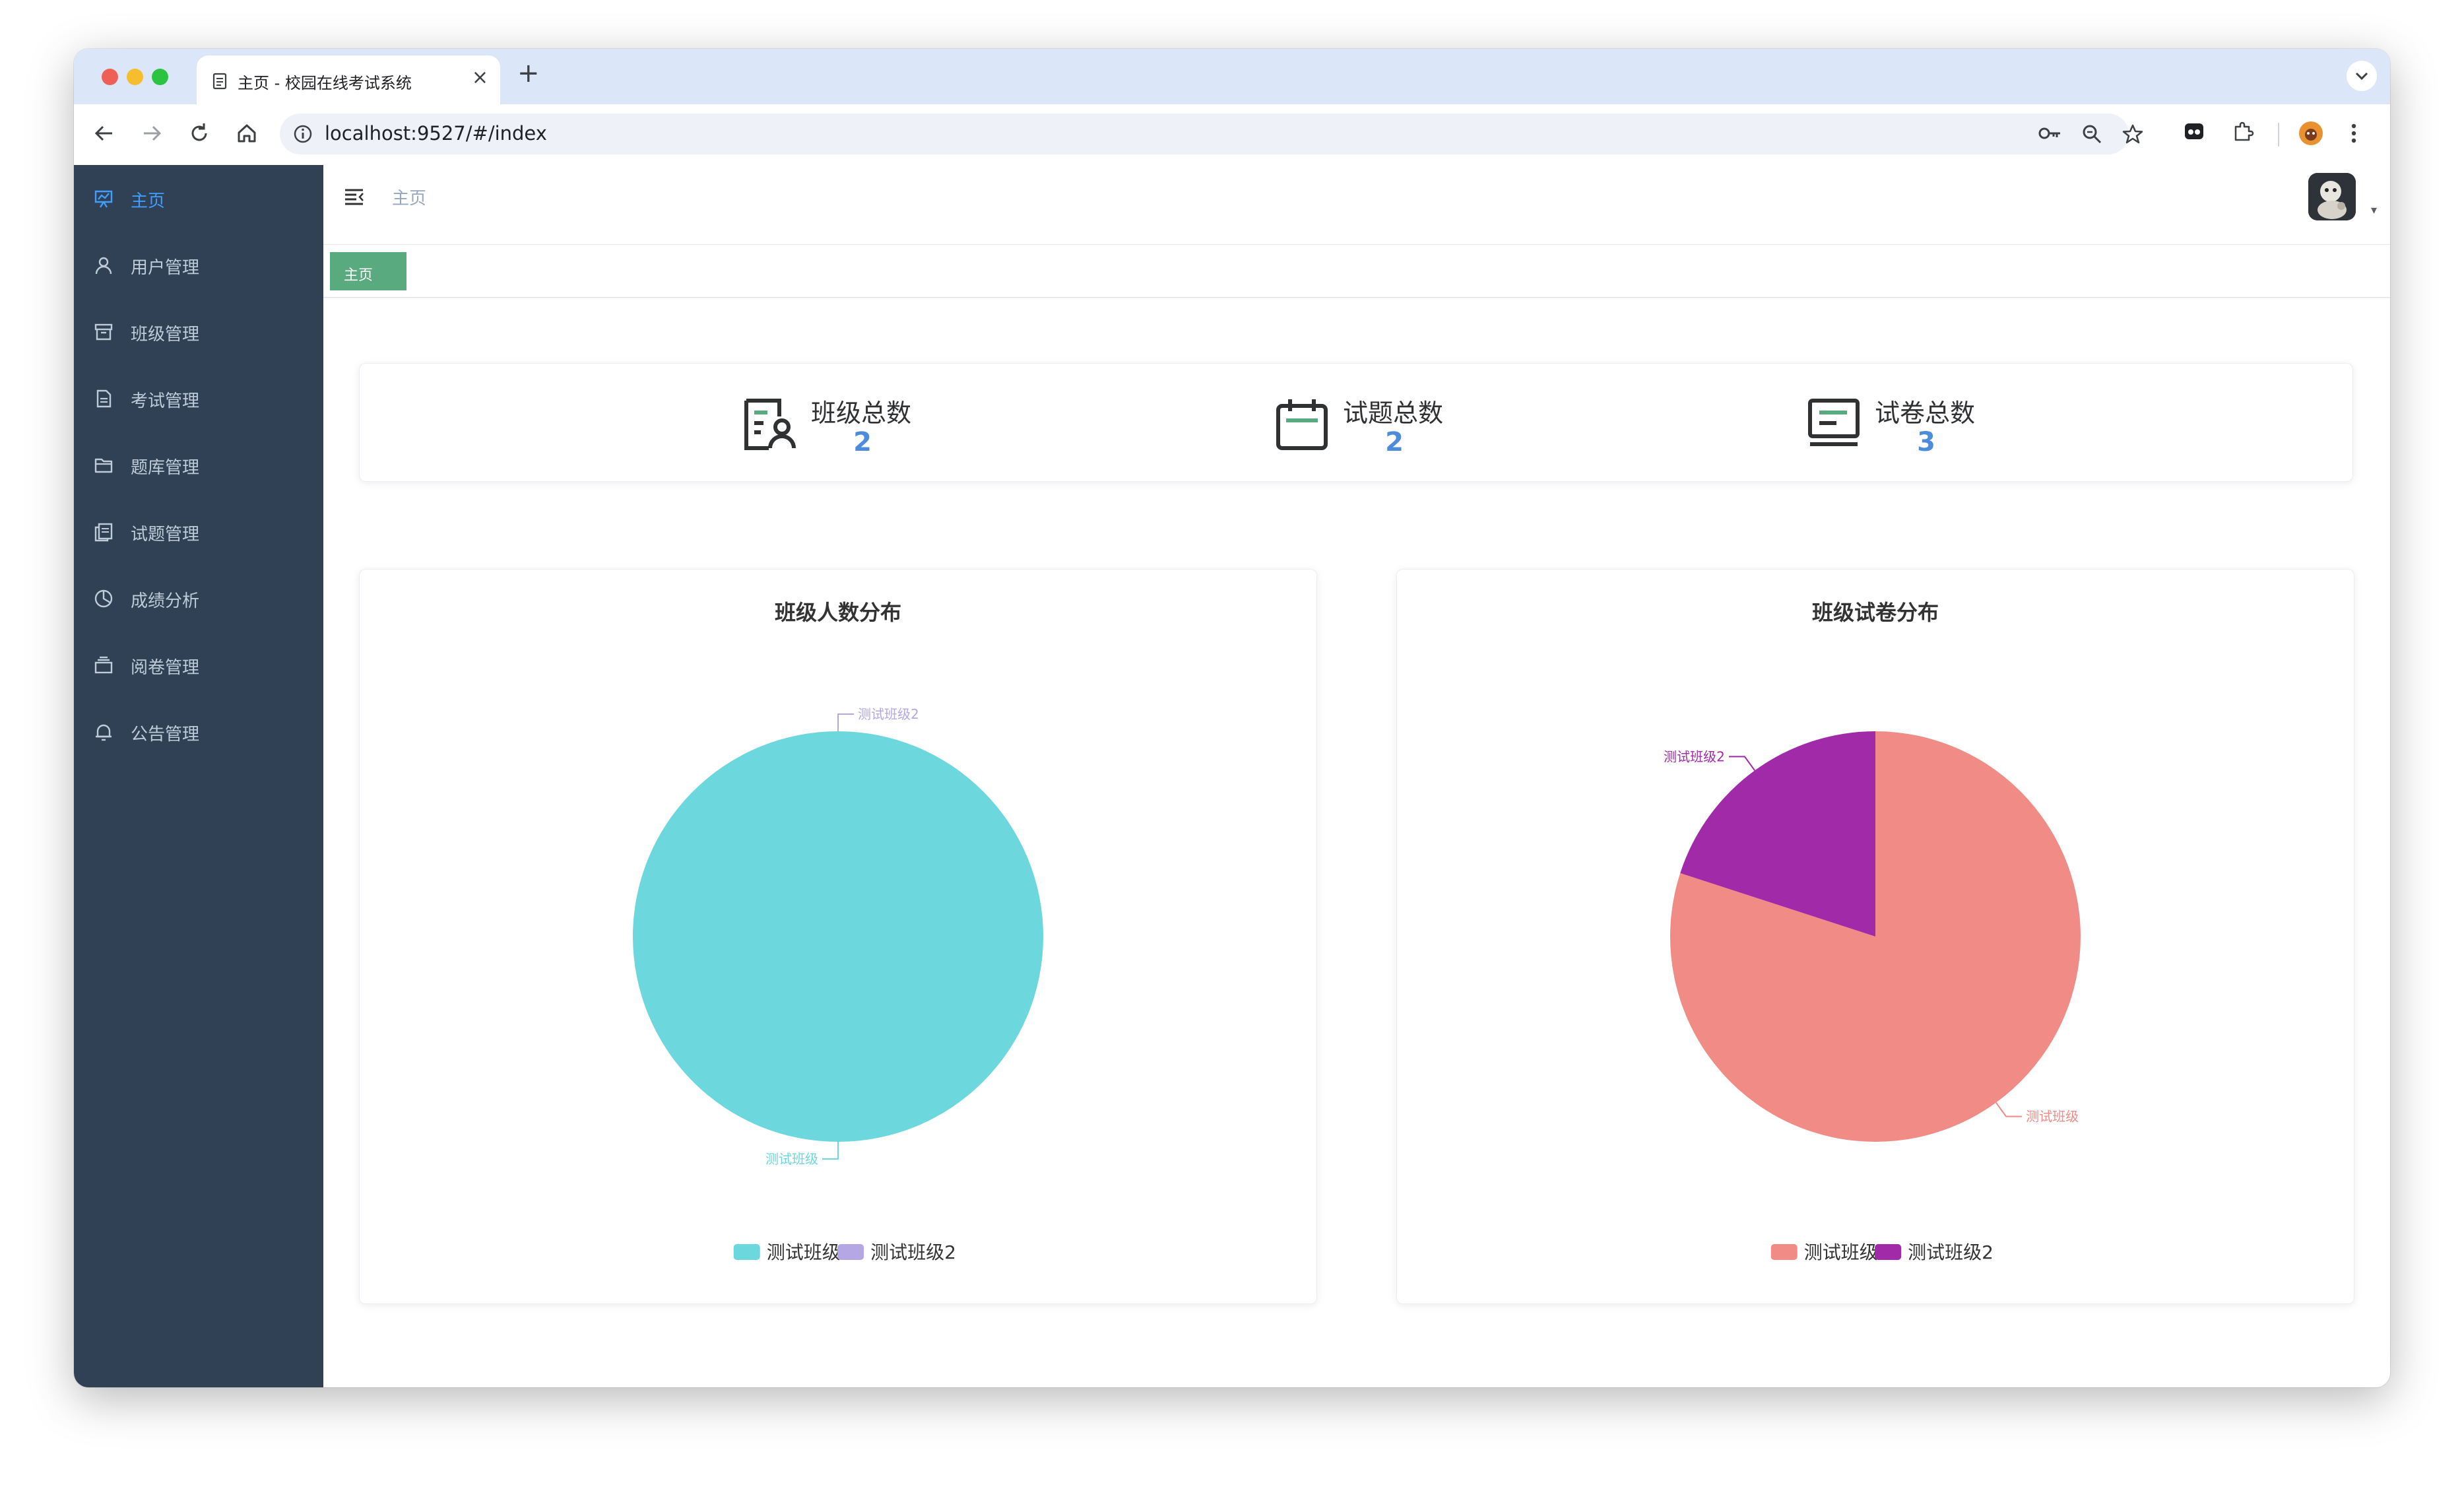 The height and width of the screenshot is (1485, 2464). What do you see at coordinates (103, 332) in the screenshot?
I see `archive-icon` at bounding box center [103, 332].